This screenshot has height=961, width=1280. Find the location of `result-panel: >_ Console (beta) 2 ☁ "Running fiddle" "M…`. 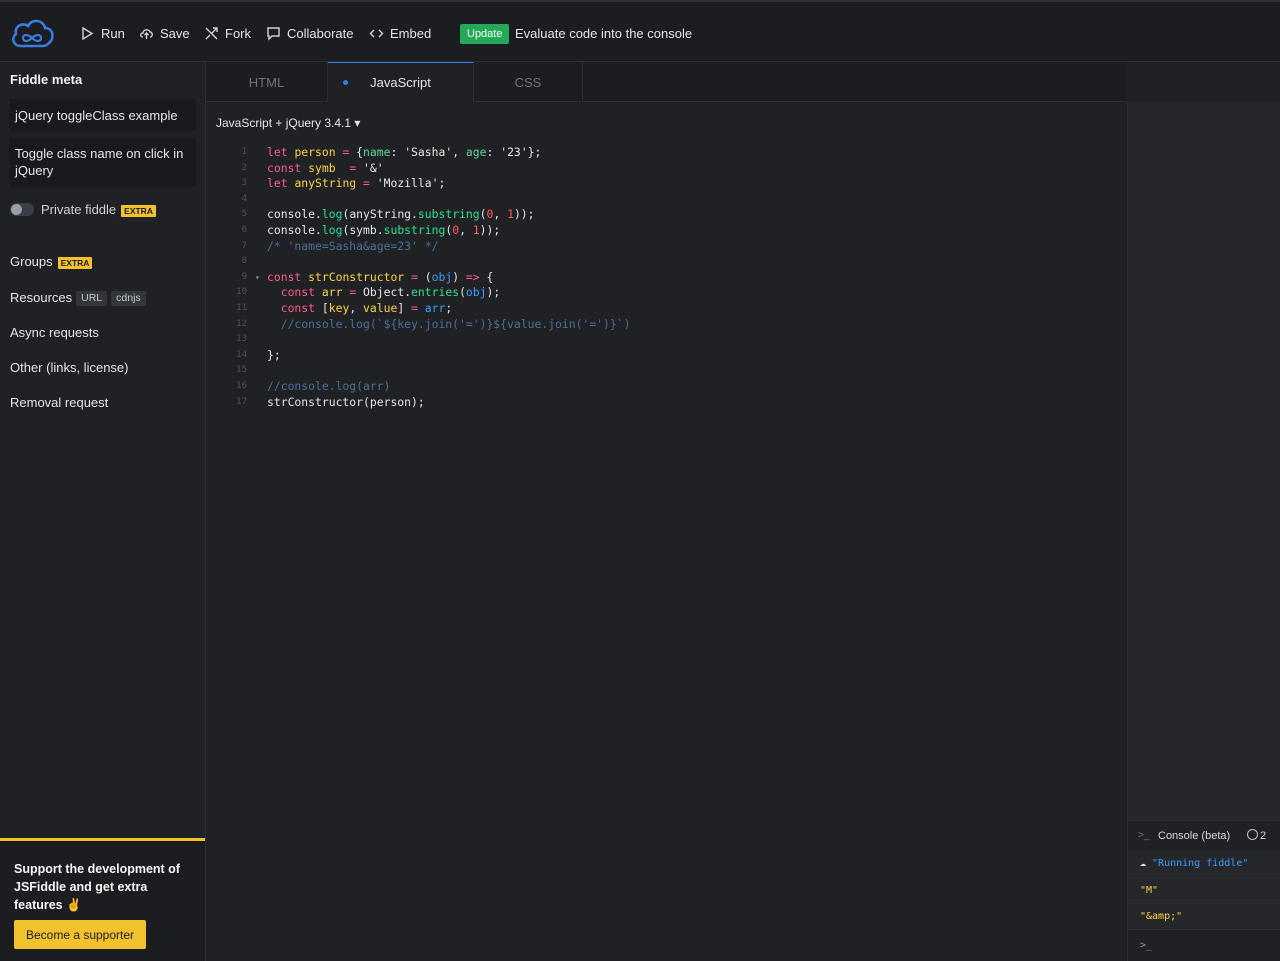

result-panel: >_ Console (beta) 2 ☁ "Running fiddle" "M… is located at coordinates (1203, 531).